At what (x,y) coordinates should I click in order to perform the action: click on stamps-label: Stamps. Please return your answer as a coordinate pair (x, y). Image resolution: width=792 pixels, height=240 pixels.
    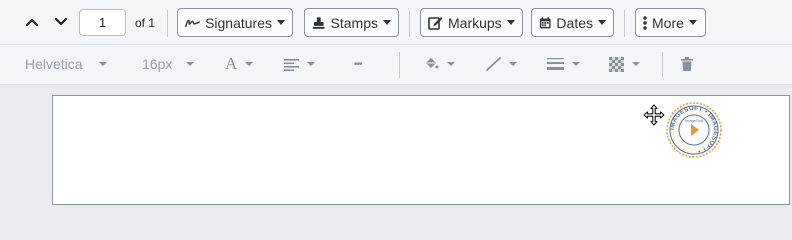
    Looking at the image, I should click on (354, 22).